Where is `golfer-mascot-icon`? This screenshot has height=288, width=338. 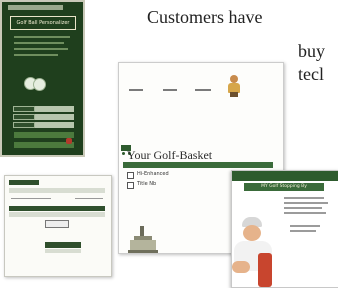 golfer-mascot-icon is located at coordinates (234, 86).